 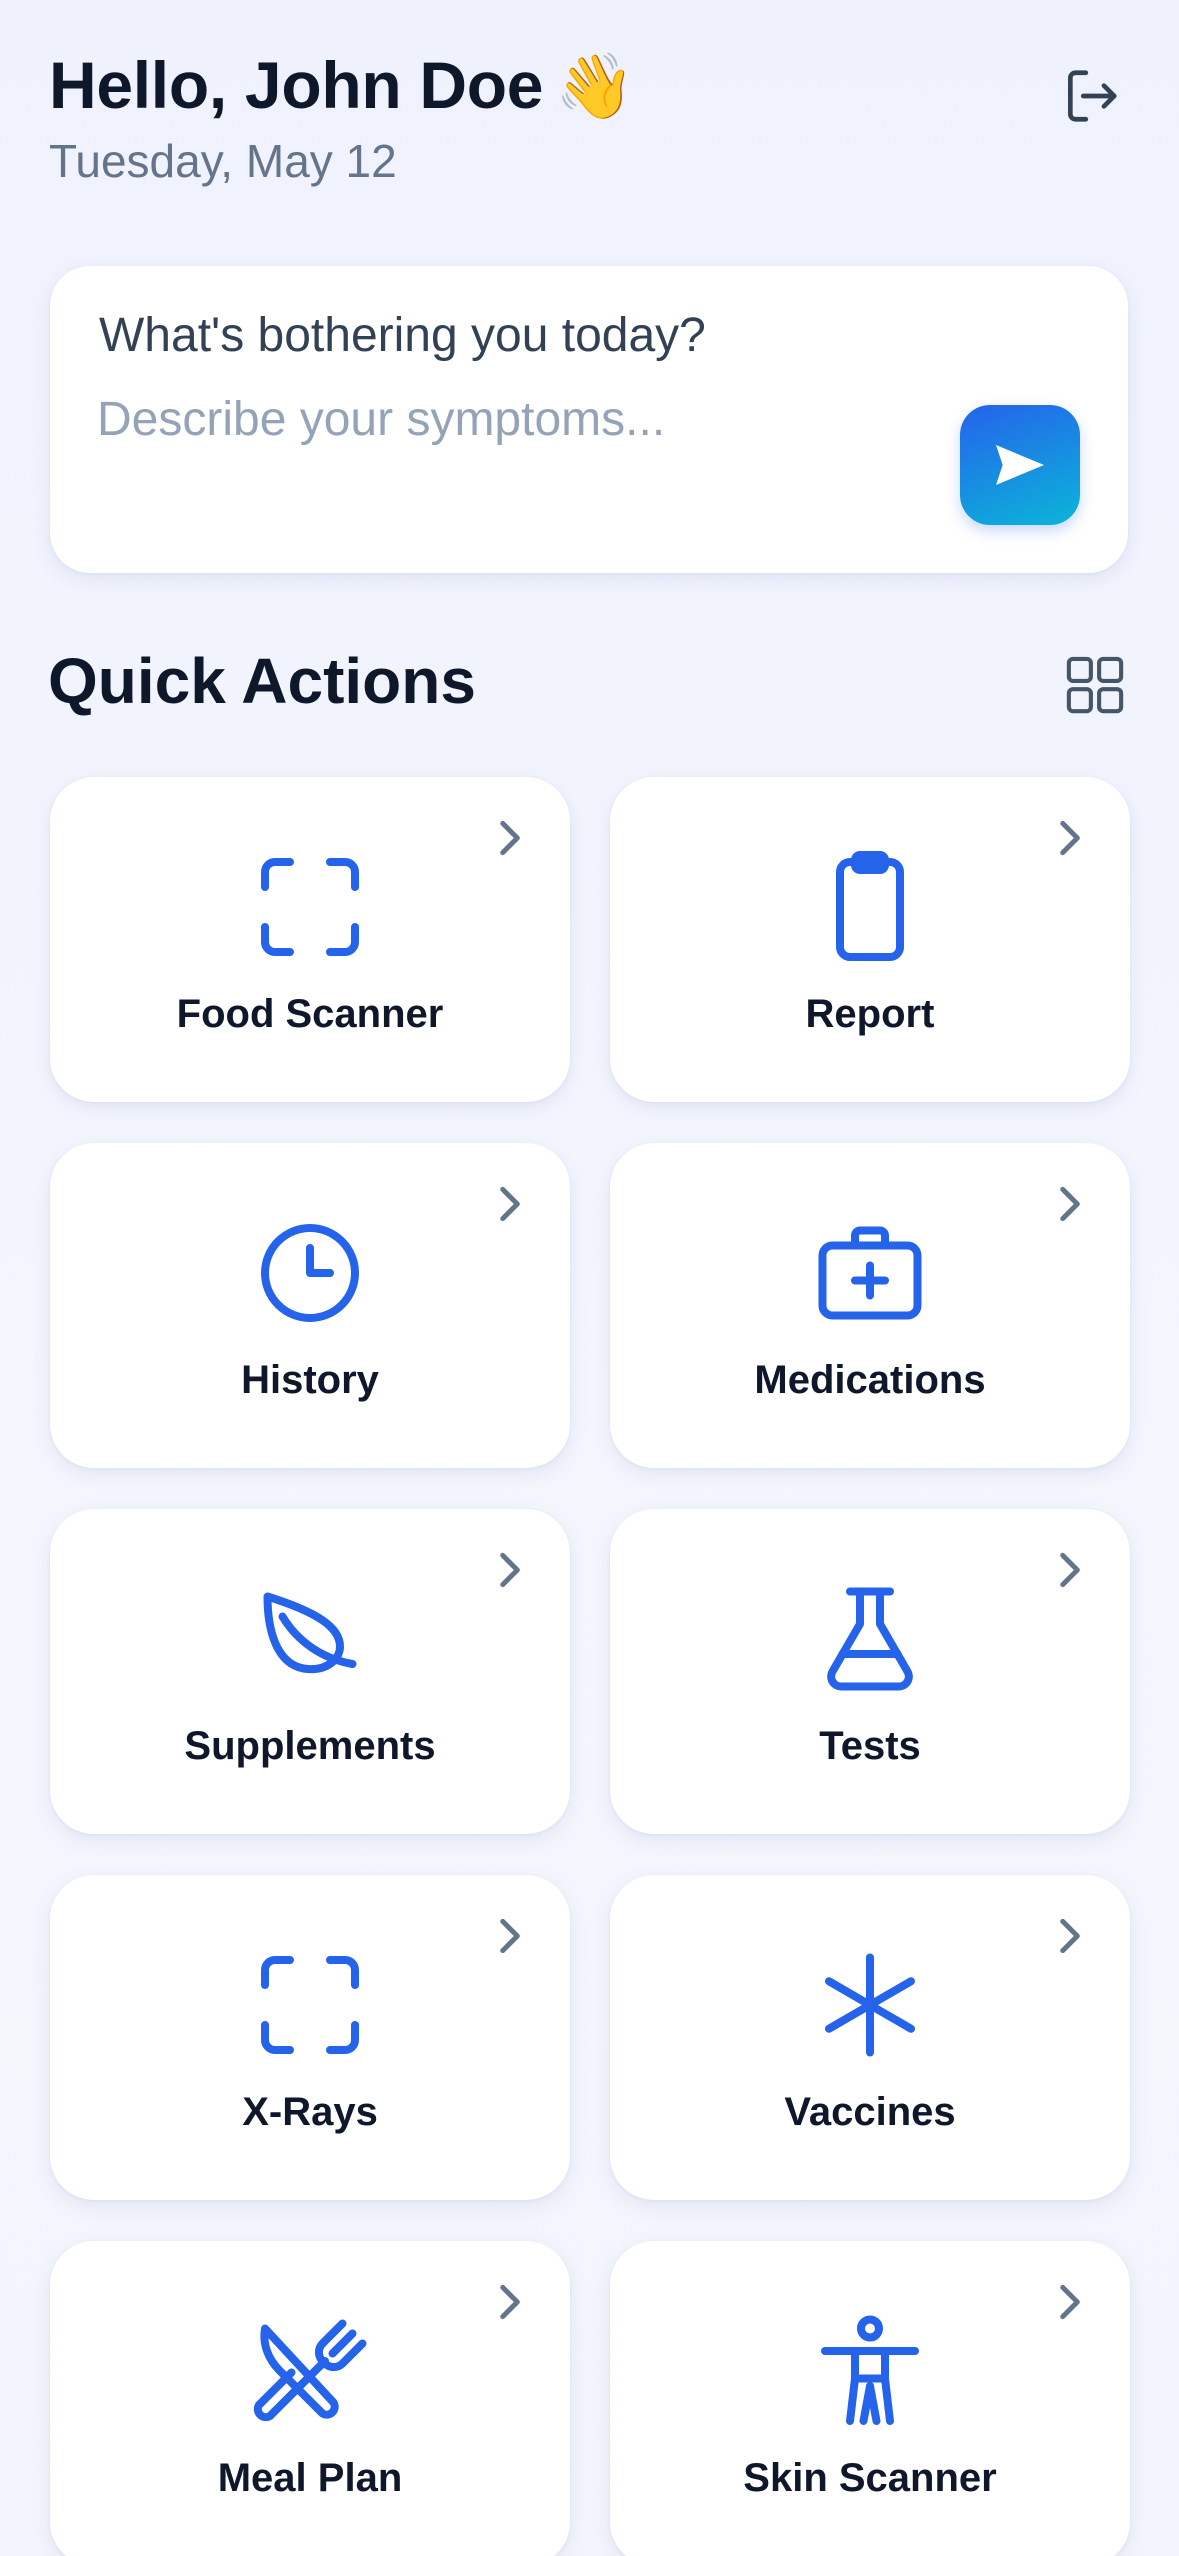 I want to click on logout-icon, so click(x=1092, y=96).